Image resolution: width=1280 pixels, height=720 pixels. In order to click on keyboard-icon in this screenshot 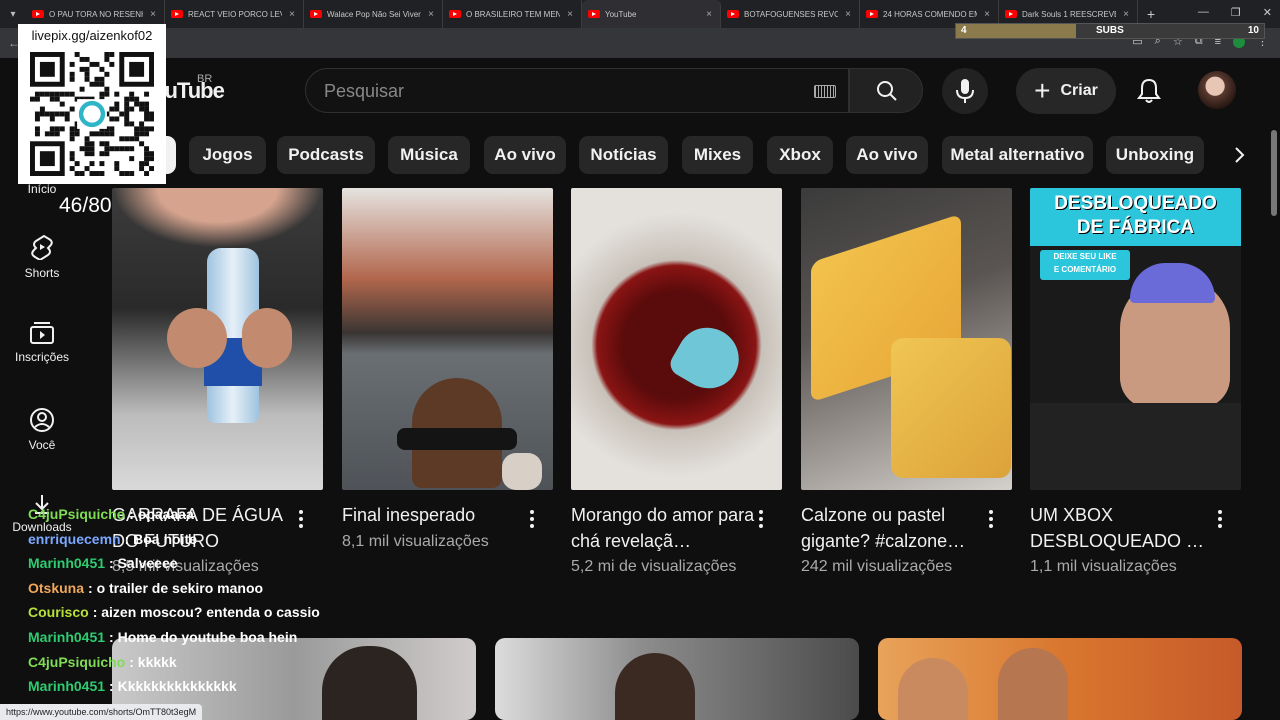, I will do `click(825, 91)`.